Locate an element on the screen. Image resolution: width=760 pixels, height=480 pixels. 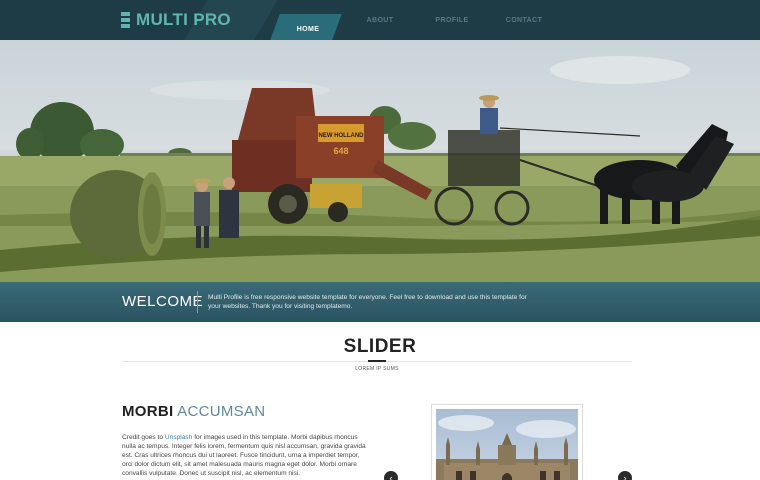
site-logo: MULTI PRO is located at coordinates (176, 20).